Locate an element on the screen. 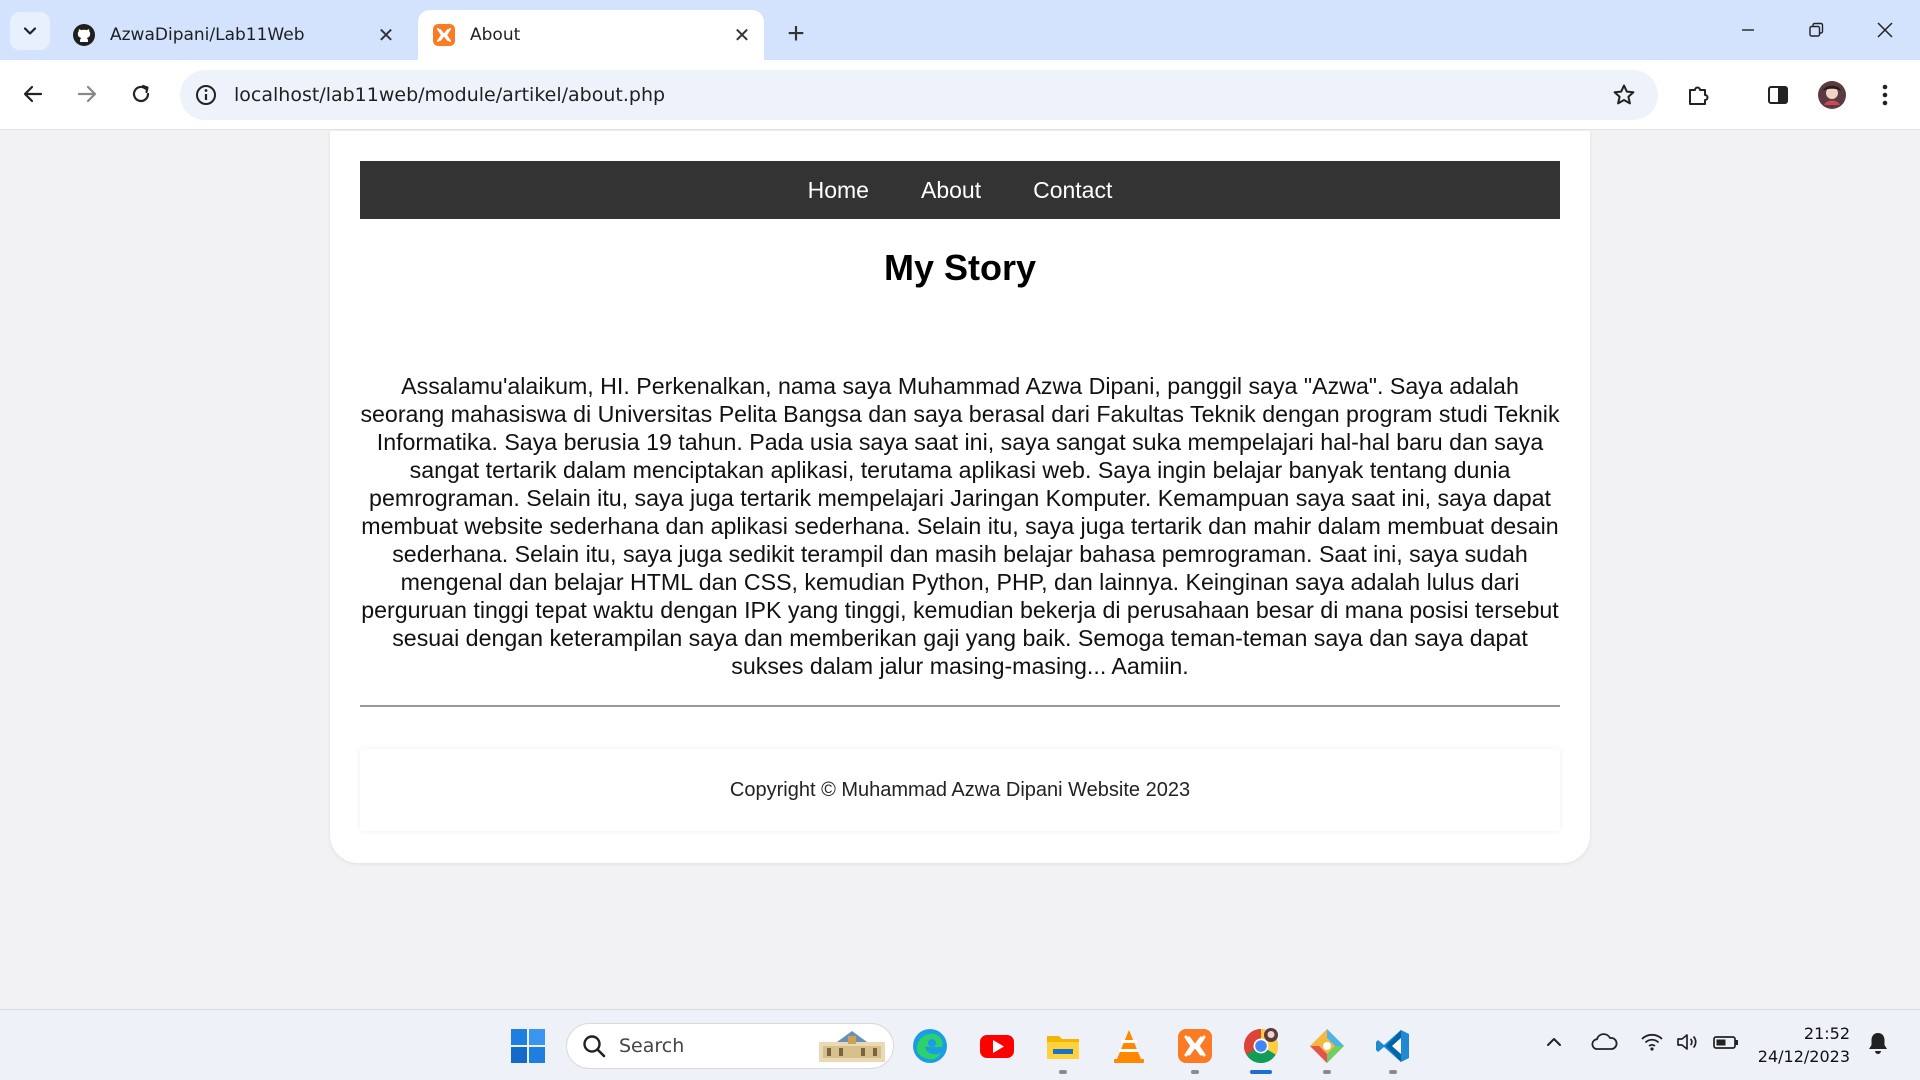 This screenshot has height=1080, width=1920. windows-taskbar: Search 21:52 24/12/2023 is located at coordinates (960, 1044).